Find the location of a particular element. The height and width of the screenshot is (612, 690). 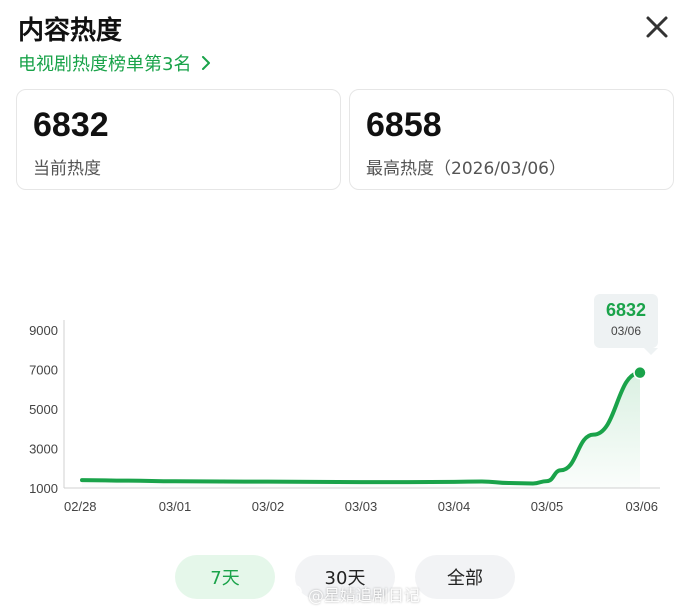

x-tick-label: 02/28 is located at coordinates (80, 506).